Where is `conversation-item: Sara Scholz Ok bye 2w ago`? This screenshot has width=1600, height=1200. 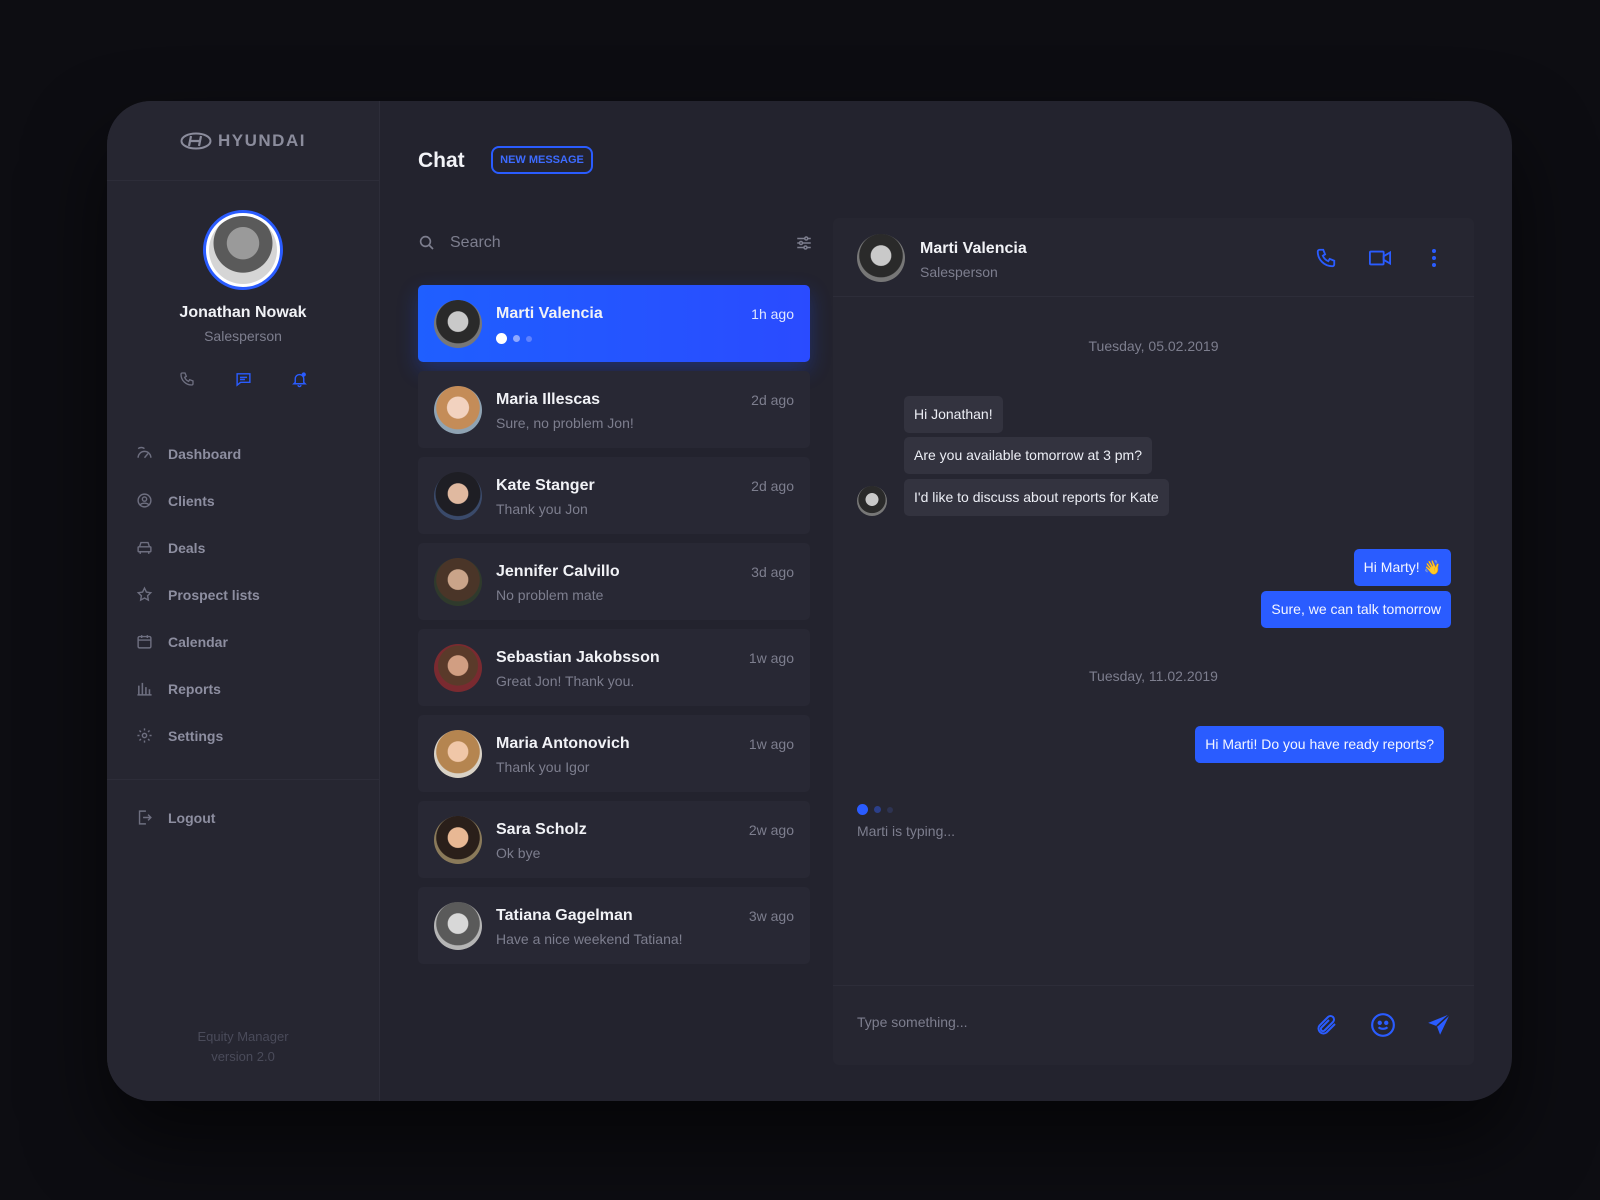 conversation-item: Sara Scholz Ok bye 2w ago is located at coordinates (614, 839).